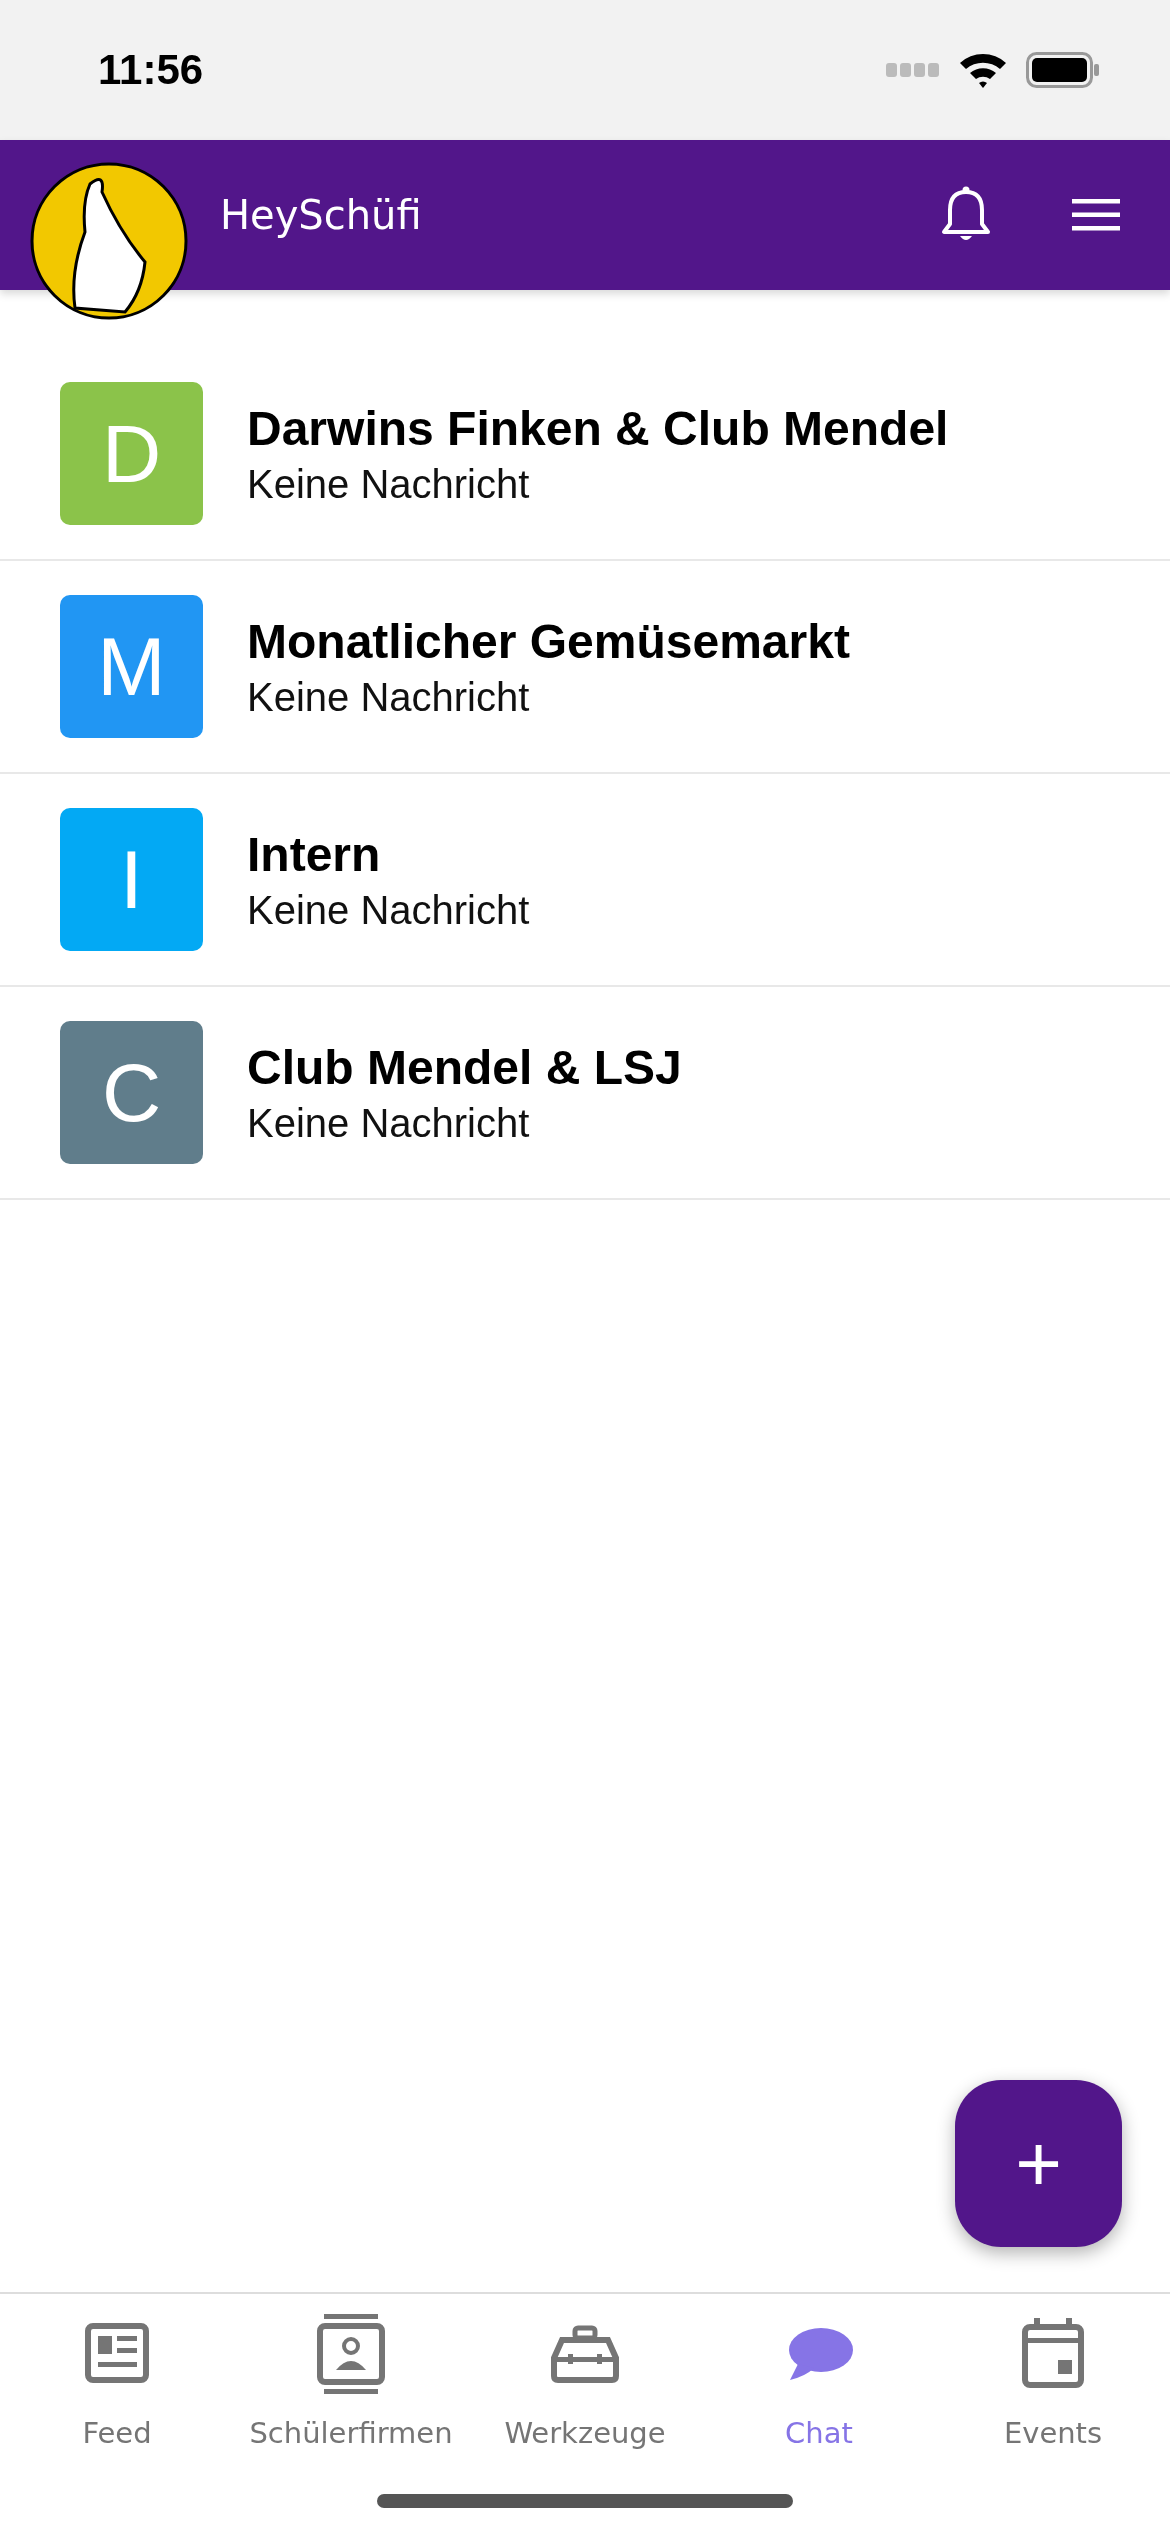 Image resolution: width=1170 pixels, height=2532 pixels. What do you see at coordinates (913, 70) in the screenshot?
I see `signal-icon` at bounding box center [913, 70].